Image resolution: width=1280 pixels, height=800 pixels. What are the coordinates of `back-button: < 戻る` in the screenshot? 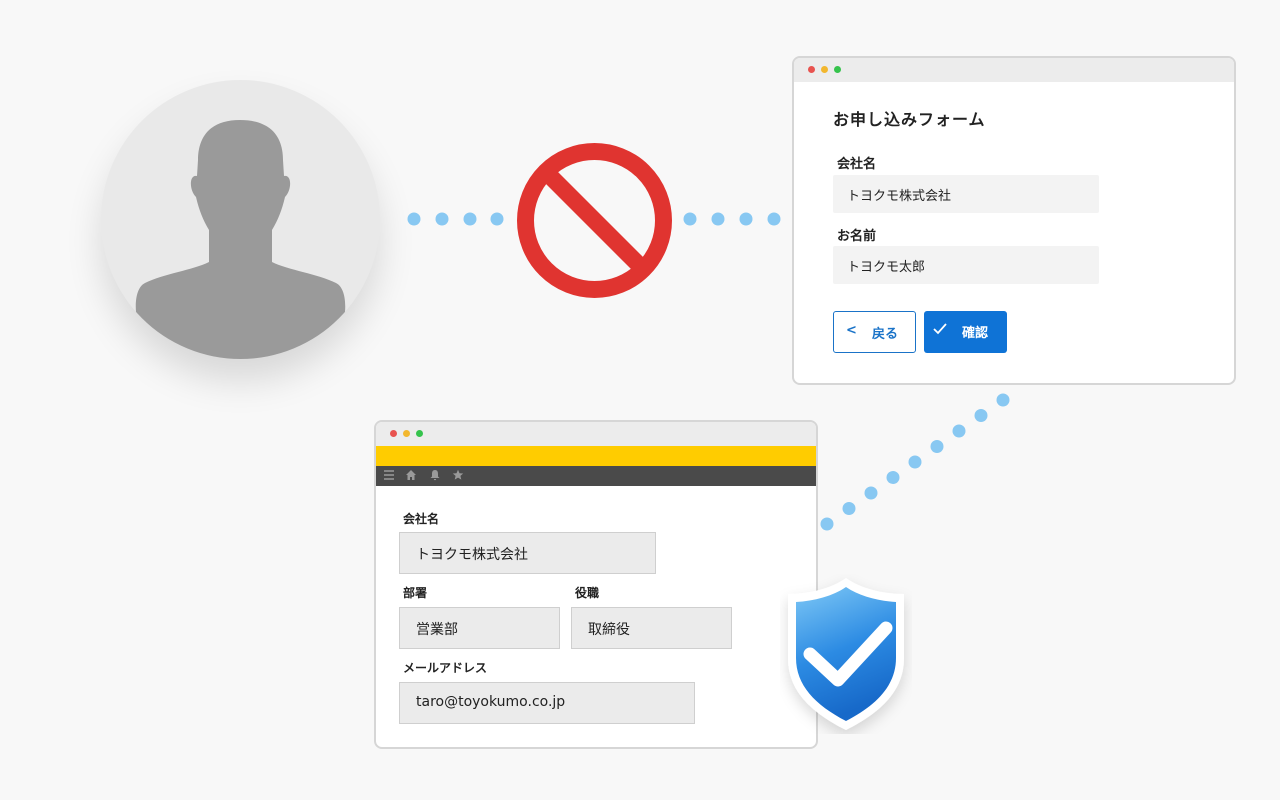 It's located at (874, 332).